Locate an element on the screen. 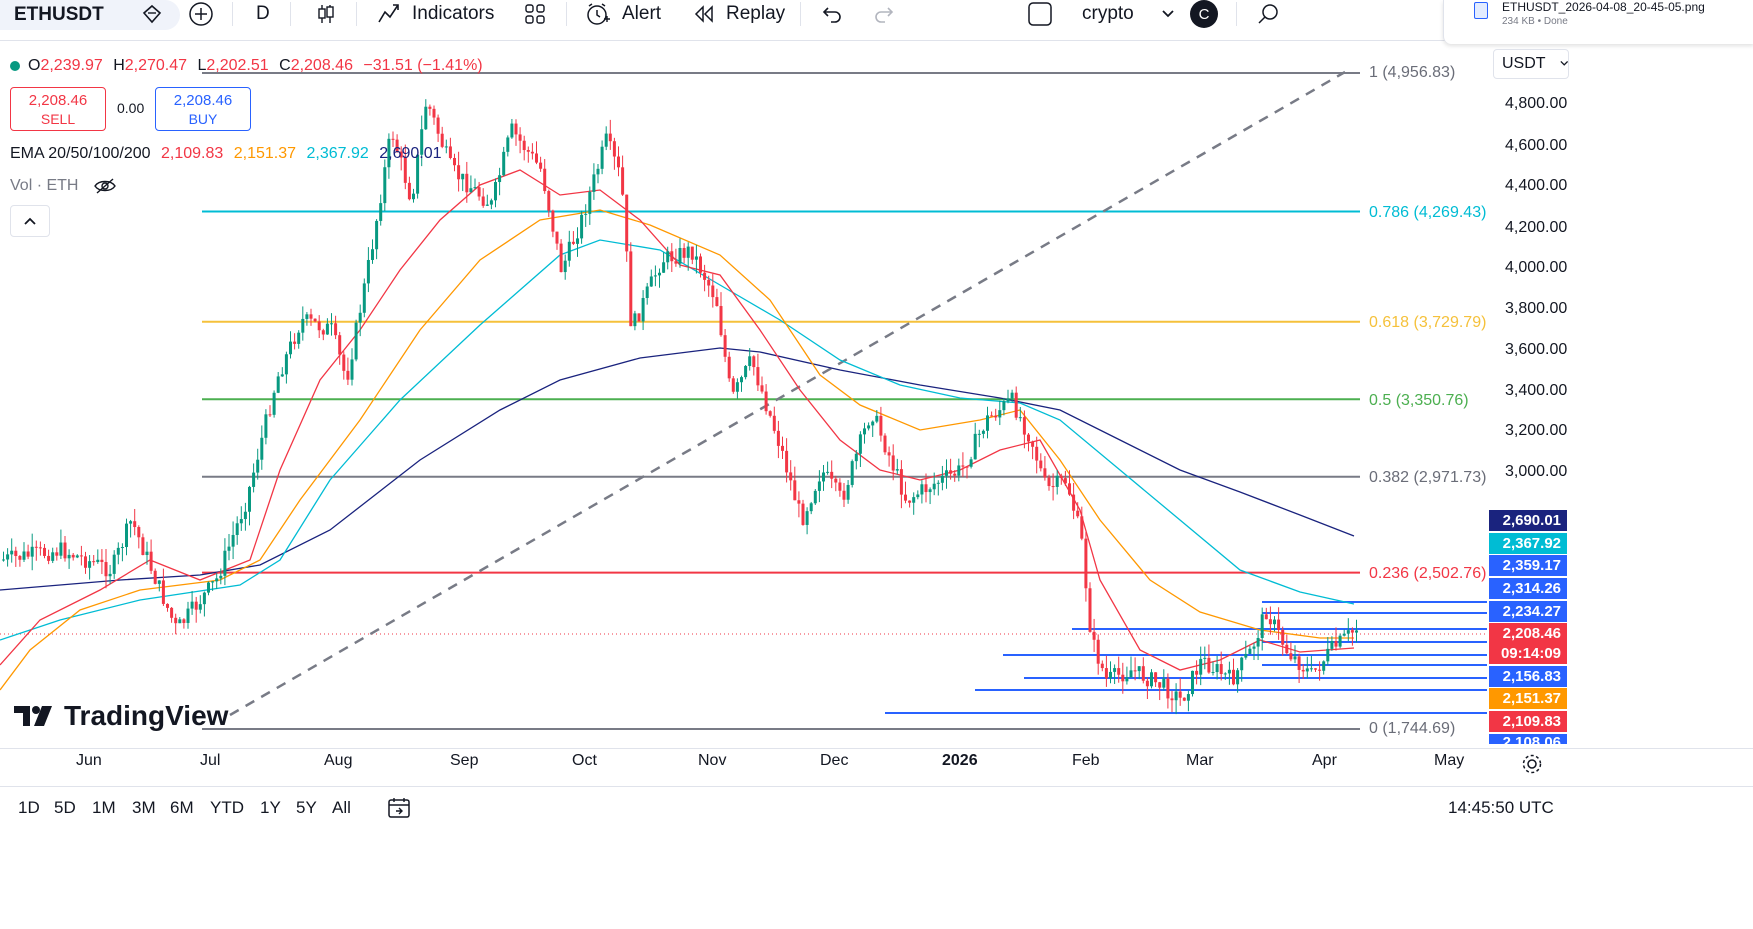 The height and width of the screenshot is (929, 1753). candles-type-icon is located at coordinates (326, 14).